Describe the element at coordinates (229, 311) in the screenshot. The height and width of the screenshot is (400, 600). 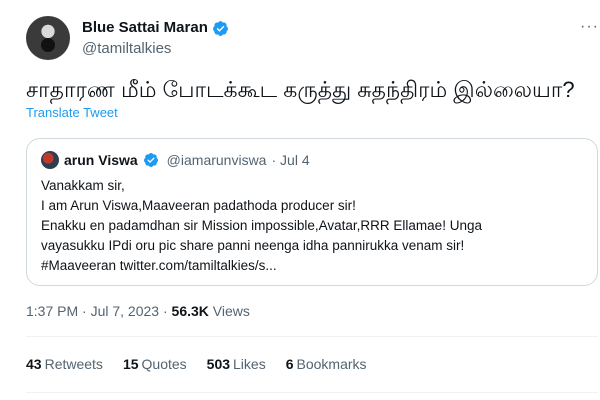
I see `views-label: Views` at that location.